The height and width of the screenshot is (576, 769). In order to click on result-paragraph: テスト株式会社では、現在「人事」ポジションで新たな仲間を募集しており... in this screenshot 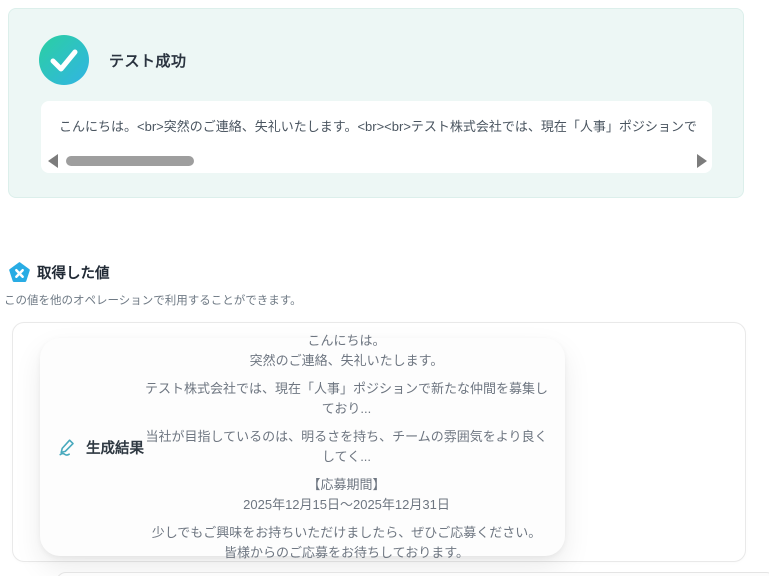, I will do `click(346, 399)`.